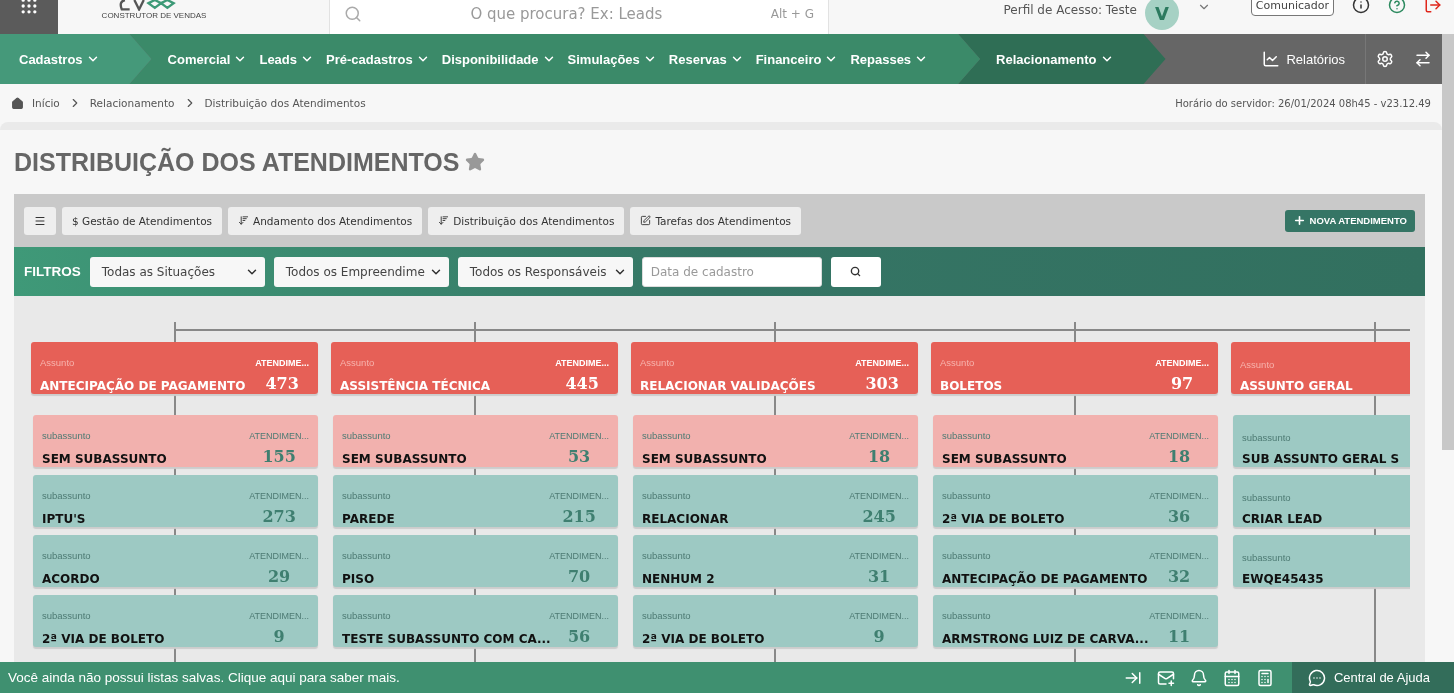 This screenshot has width=1454, height=693. What do you see at coordinates (40, 220) in the screenshot?
I see `menu-button` at bounding box center [40, 220].